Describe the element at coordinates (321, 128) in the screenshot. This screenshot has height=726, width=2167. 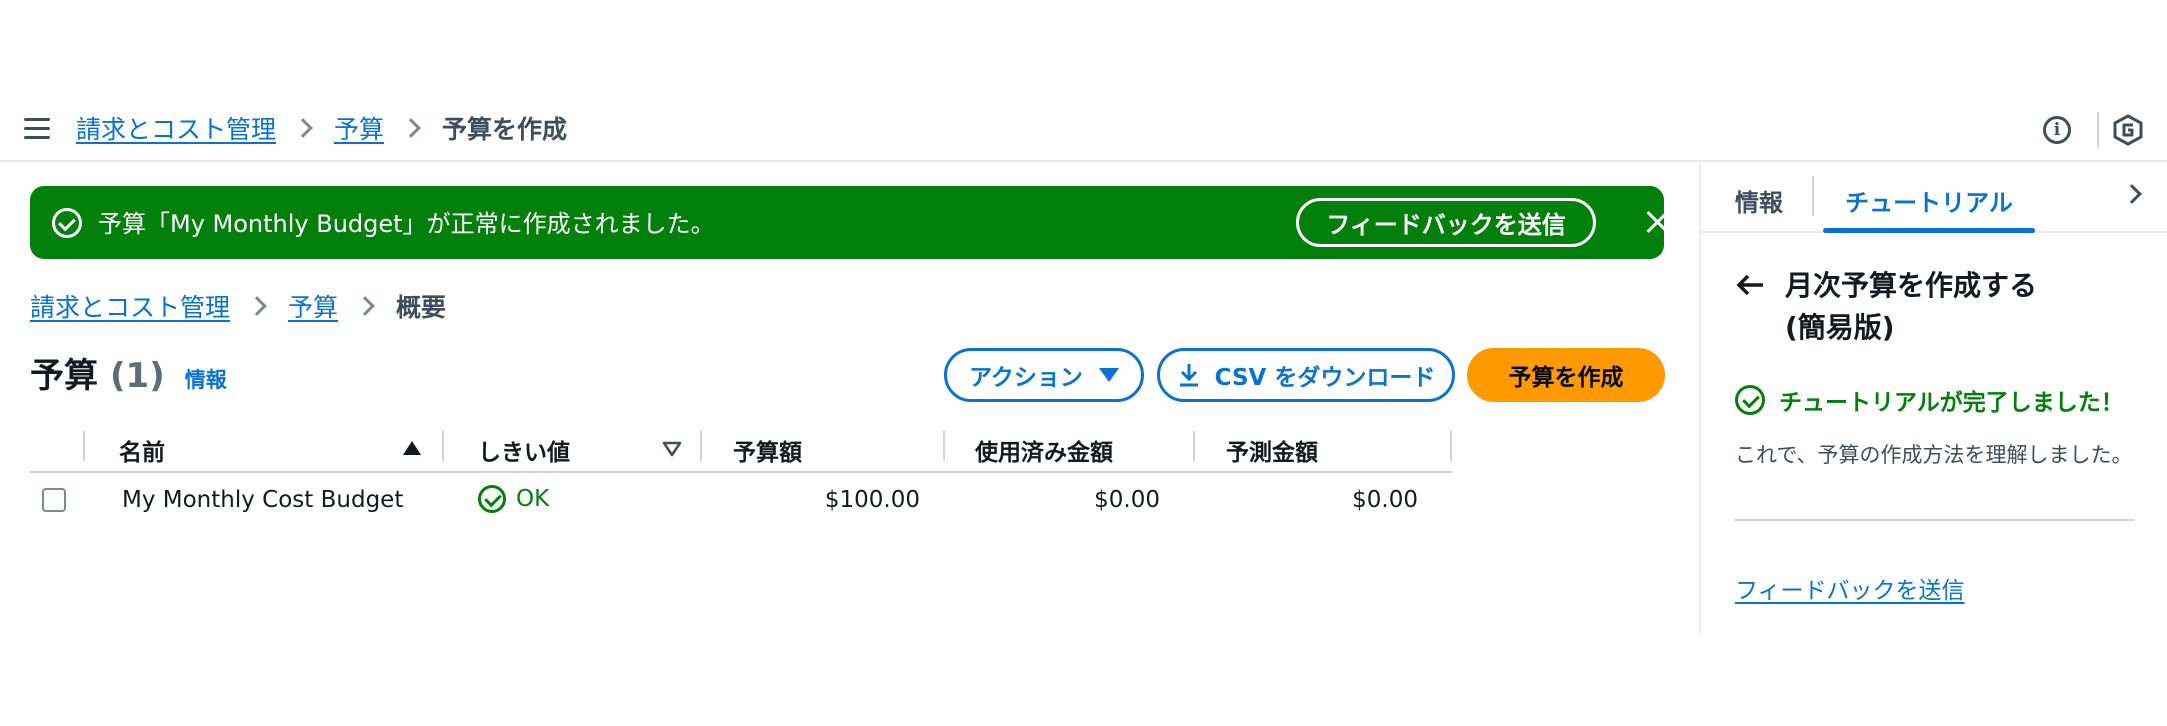
I see `top-breadcrumb: 請求とコスト管理 予算 予算を作成` at that location.